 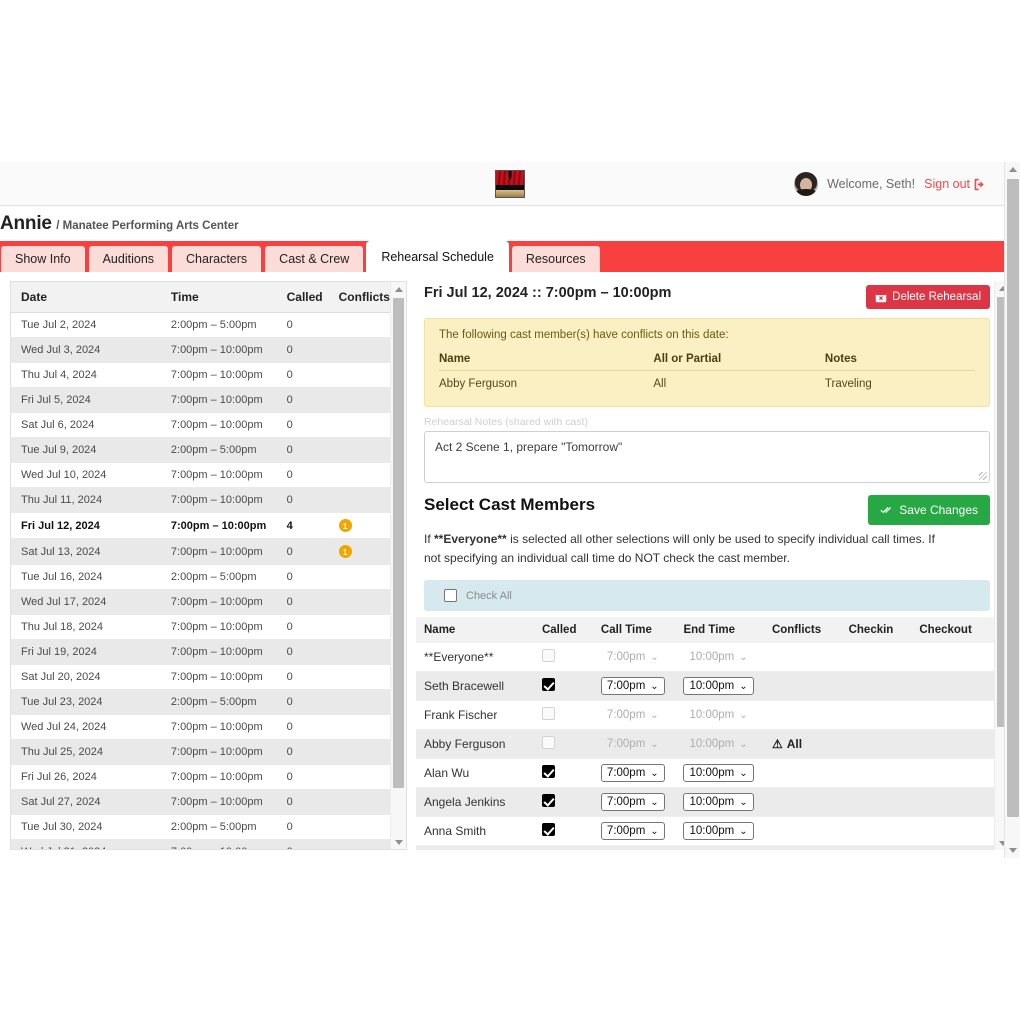 I want to click on window-scroll-up-icon, so click(x=1012, y=169).